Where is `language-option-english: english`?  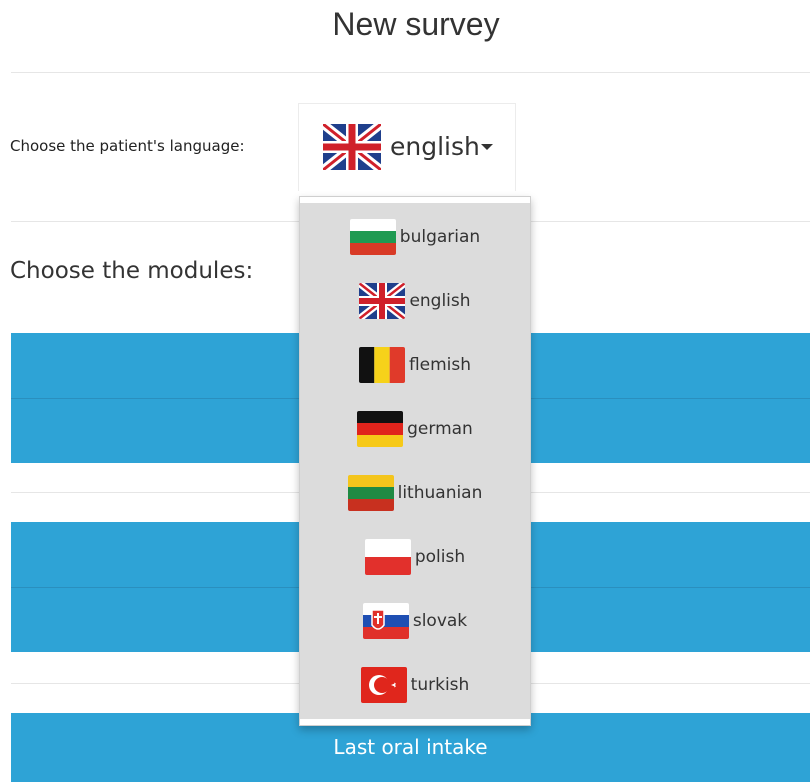 language-option-english: english is located at coordinates (415, 301).